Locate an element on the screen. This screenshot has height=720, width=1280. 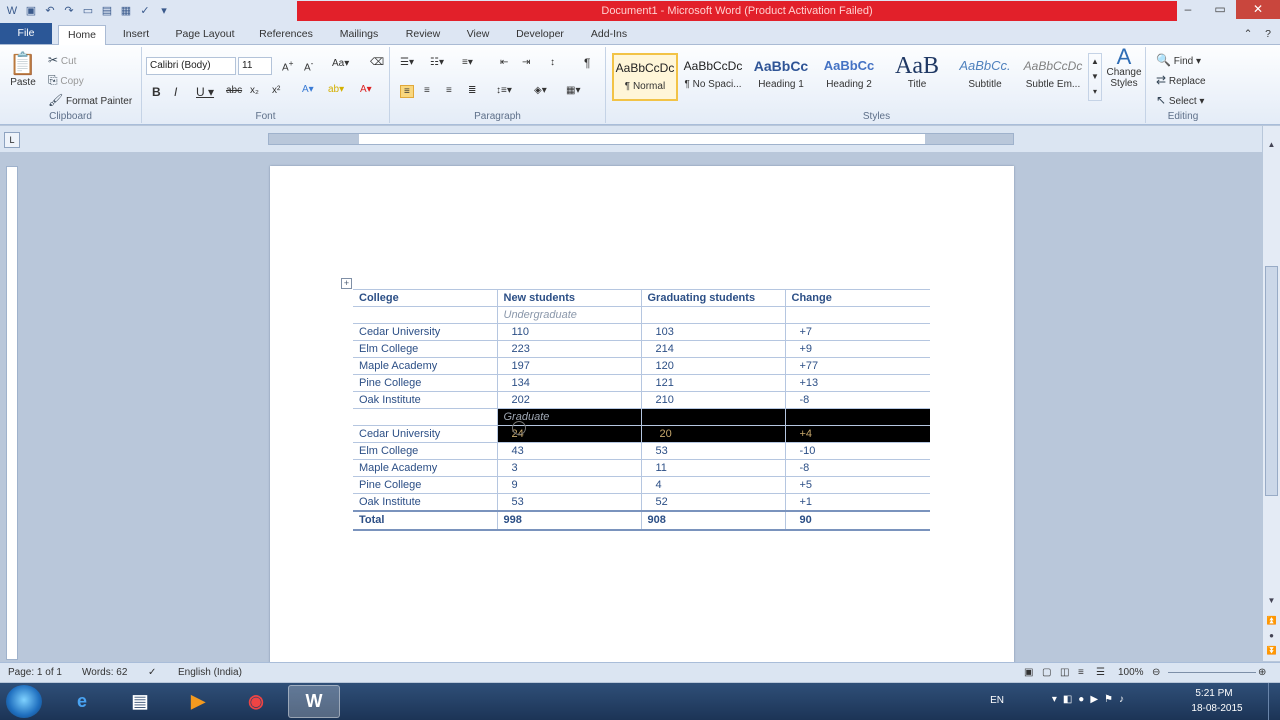
find-button: 🔍 Find ▾ is located at coordinates (1178, 60).